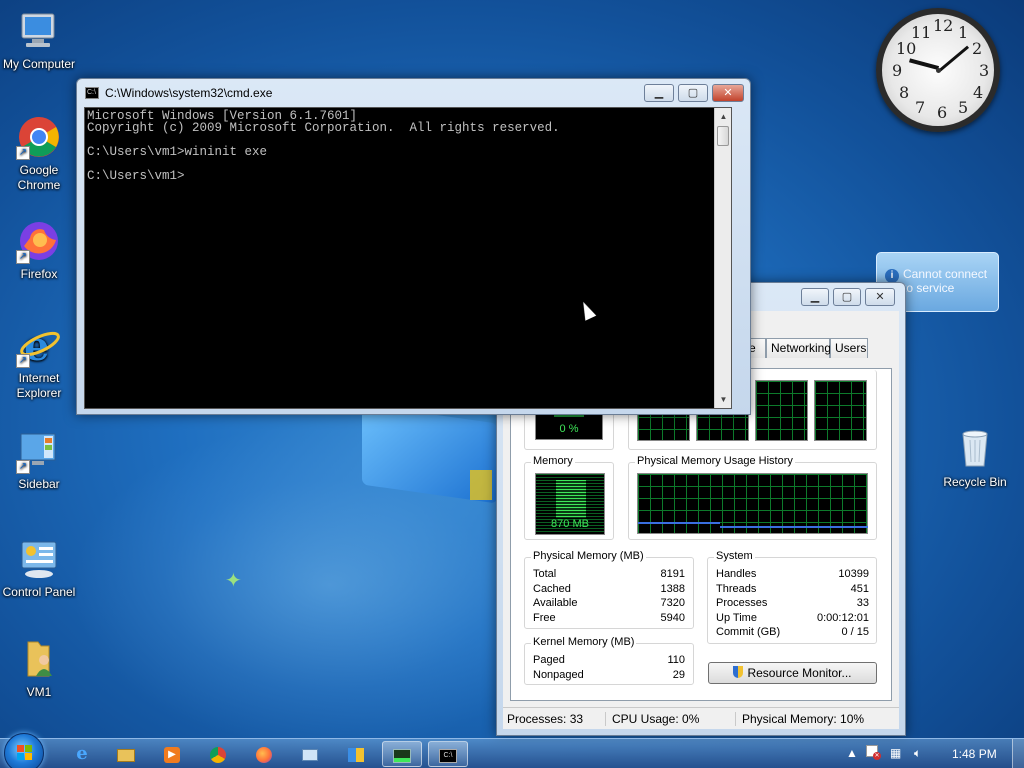 Image resolution: width=1024 pixels, height=768 pixels. I want to click on clock-number: 2, so click(977, 48).